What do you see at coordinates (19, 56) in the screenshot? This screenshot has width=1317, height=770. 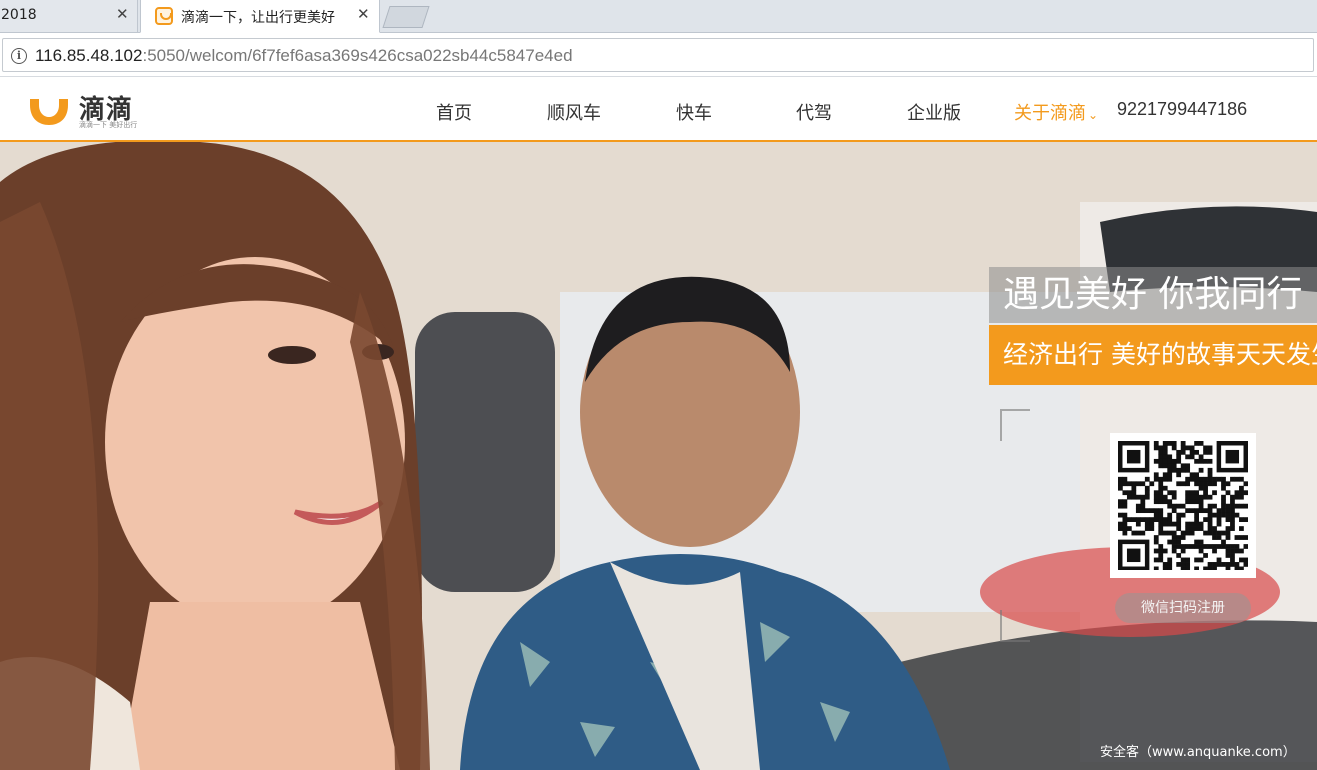 I see `site-info-icon: i` at bounding box center [19, 56].